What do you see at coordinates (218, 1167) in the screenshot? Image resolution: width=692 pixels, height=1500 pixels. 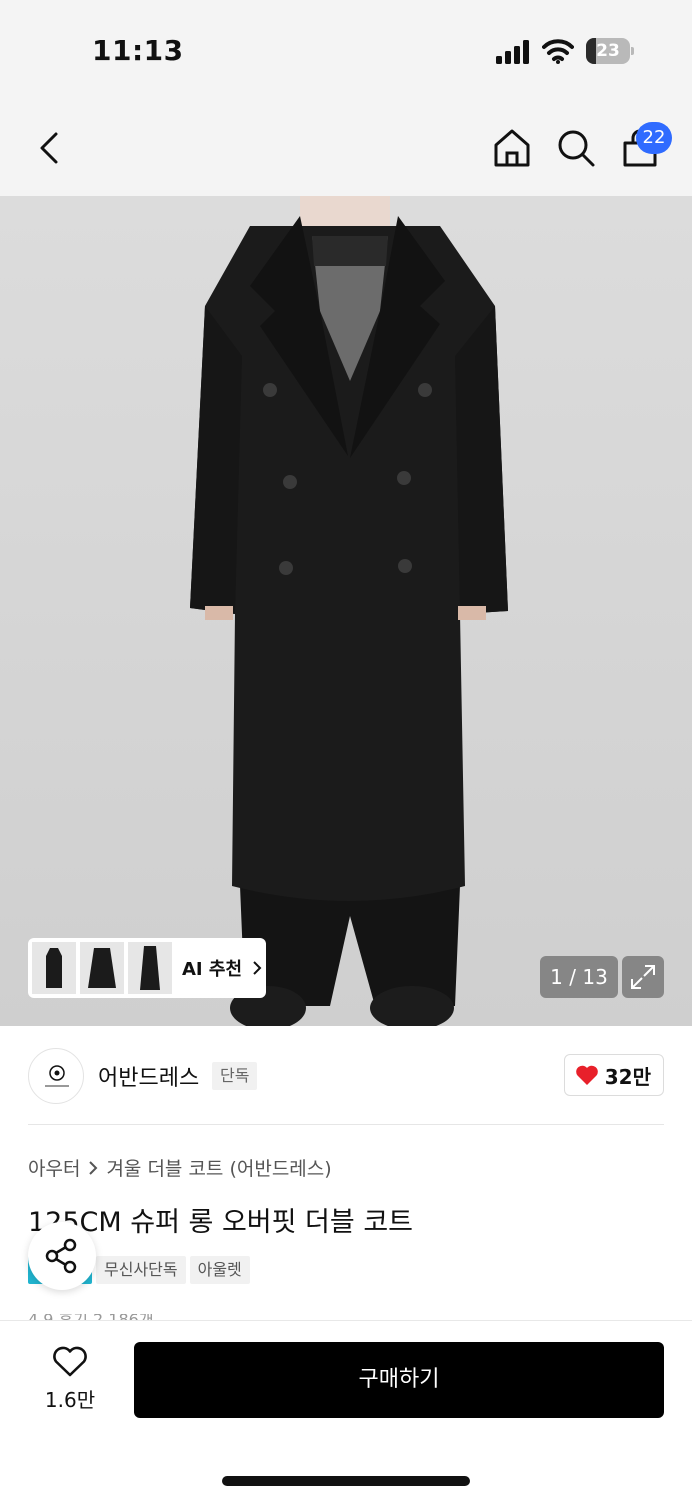 I see `breadcrumb-subcategory: 겨울 더블 코트 (어반드레스)` at bounding box center [218, 1167].